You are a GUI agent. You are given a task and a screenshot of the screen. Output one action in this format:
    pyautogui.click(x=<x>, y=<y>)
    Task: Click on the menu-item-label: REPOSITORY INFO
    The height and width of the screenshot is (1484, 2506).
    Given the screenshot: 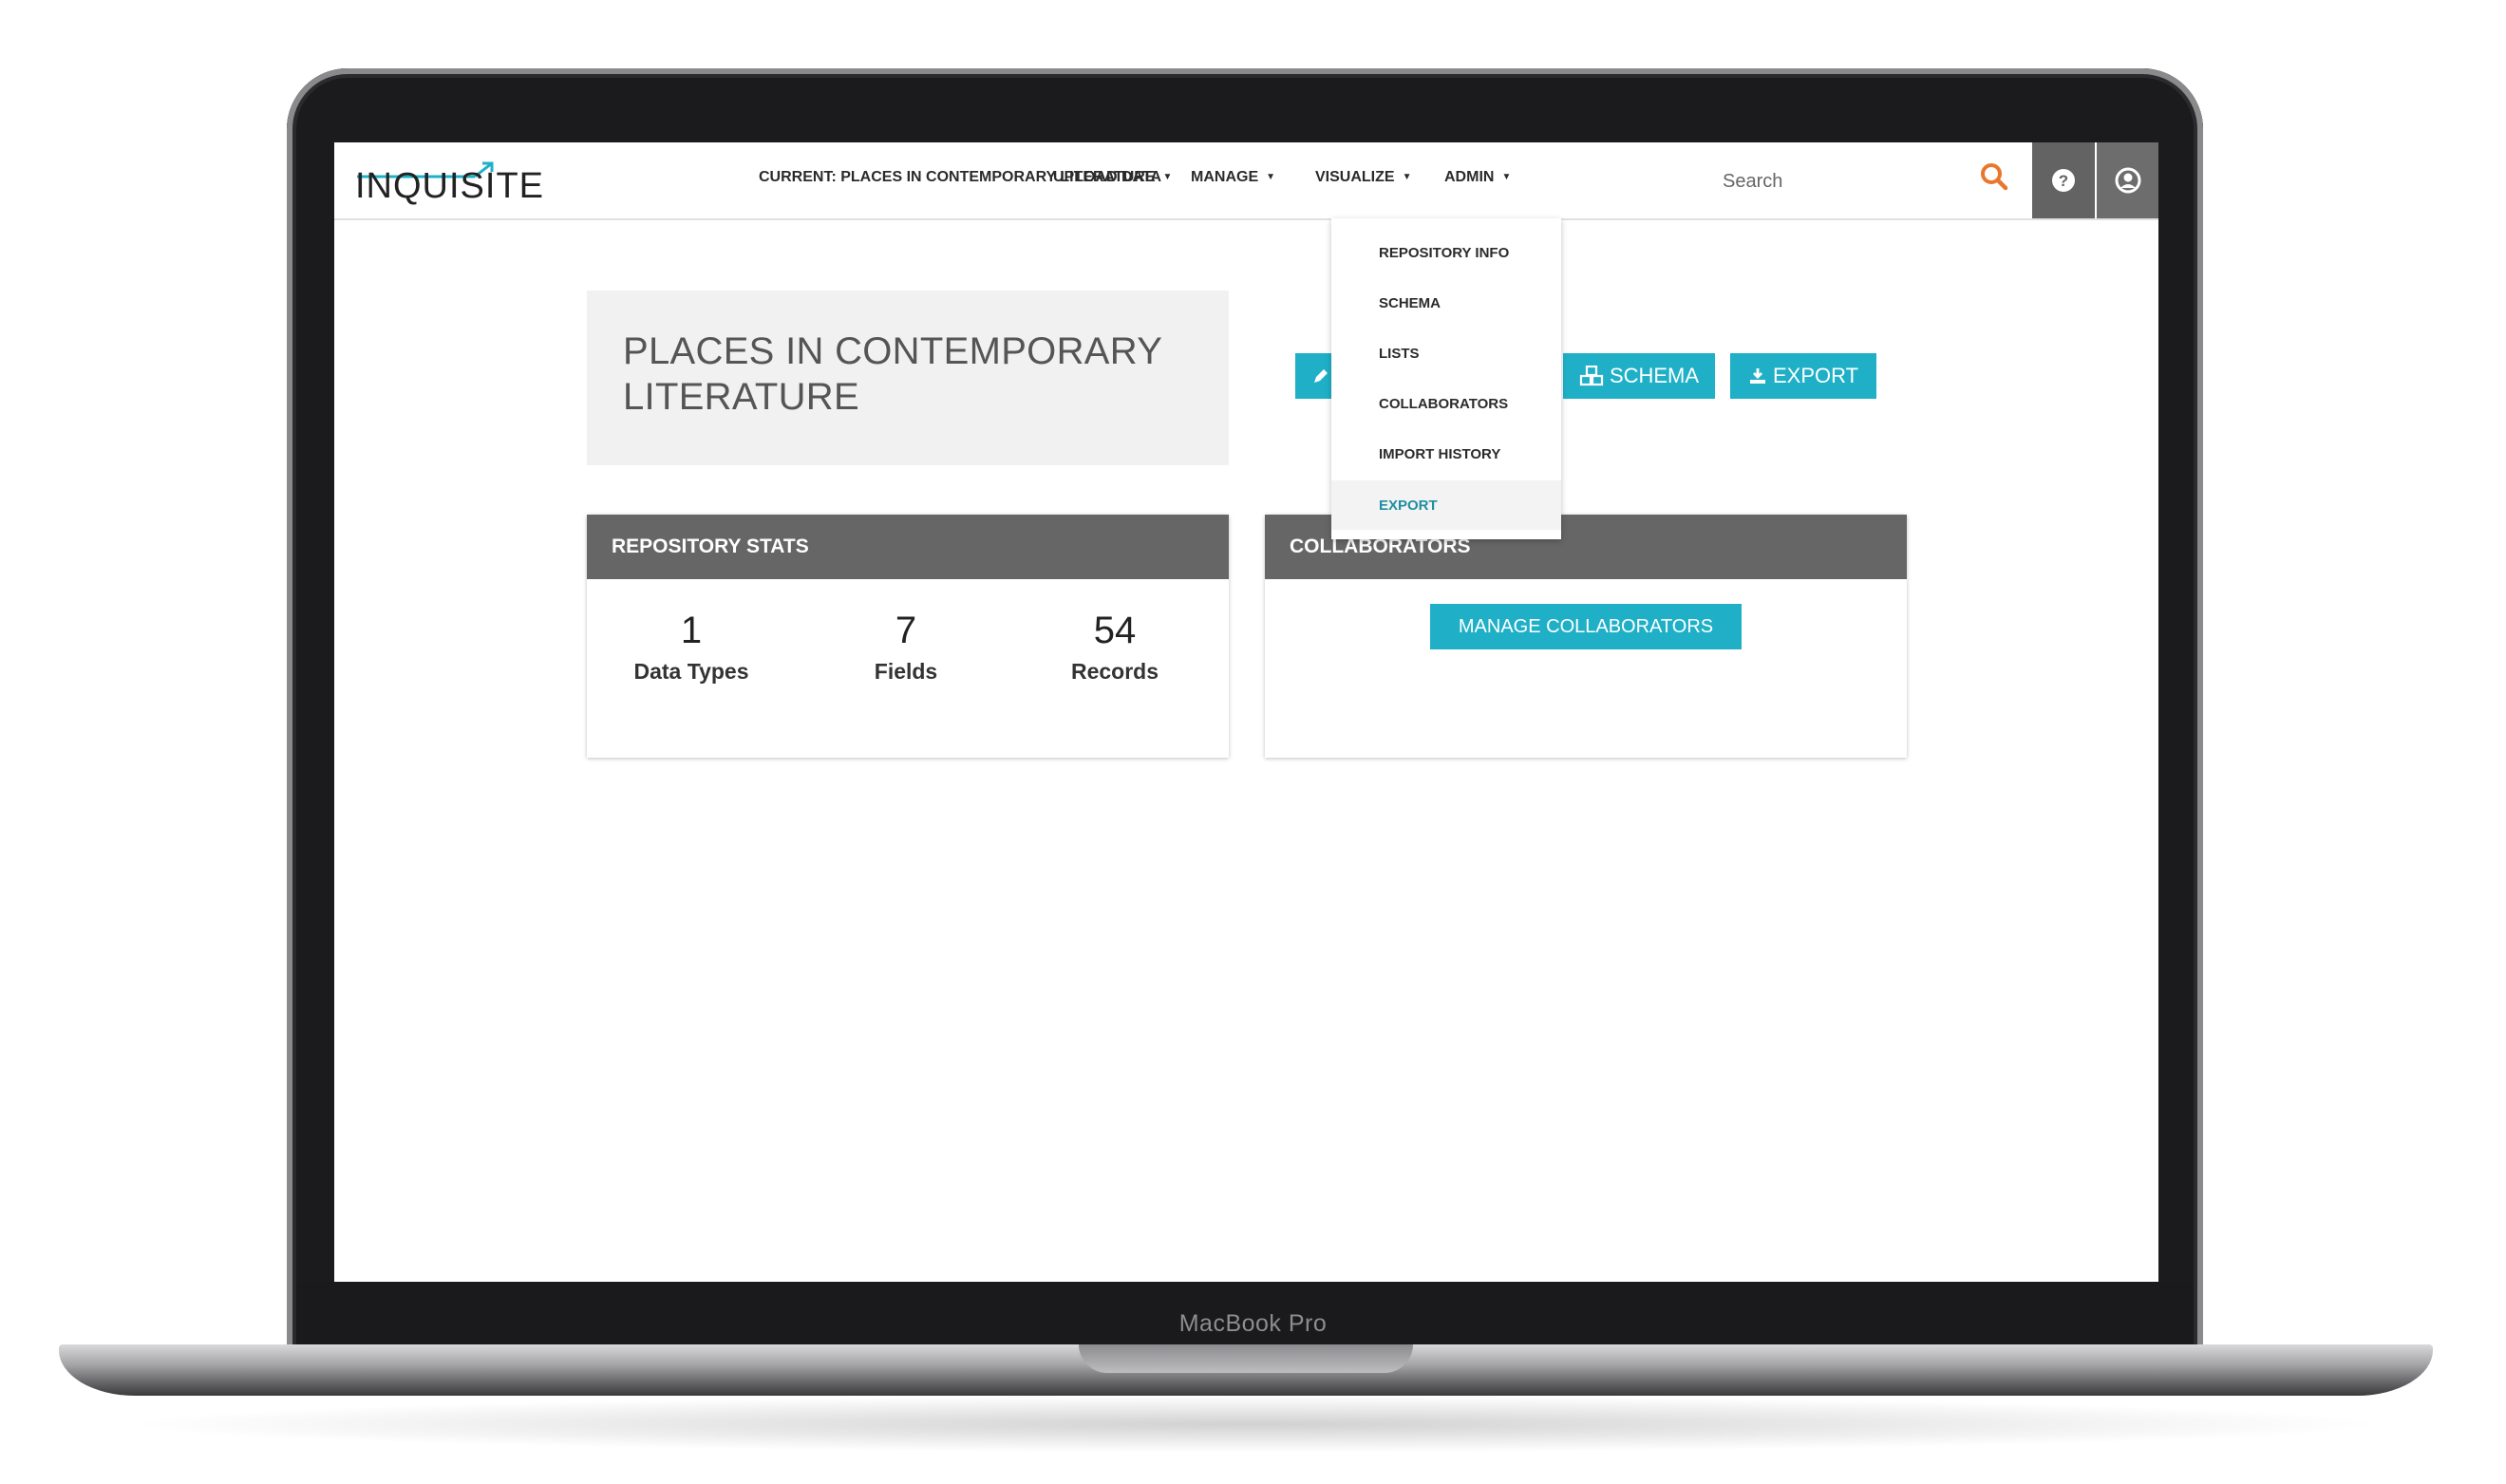 What is the action you would take?
    pyautogui.click(x=1444, y=253)
    